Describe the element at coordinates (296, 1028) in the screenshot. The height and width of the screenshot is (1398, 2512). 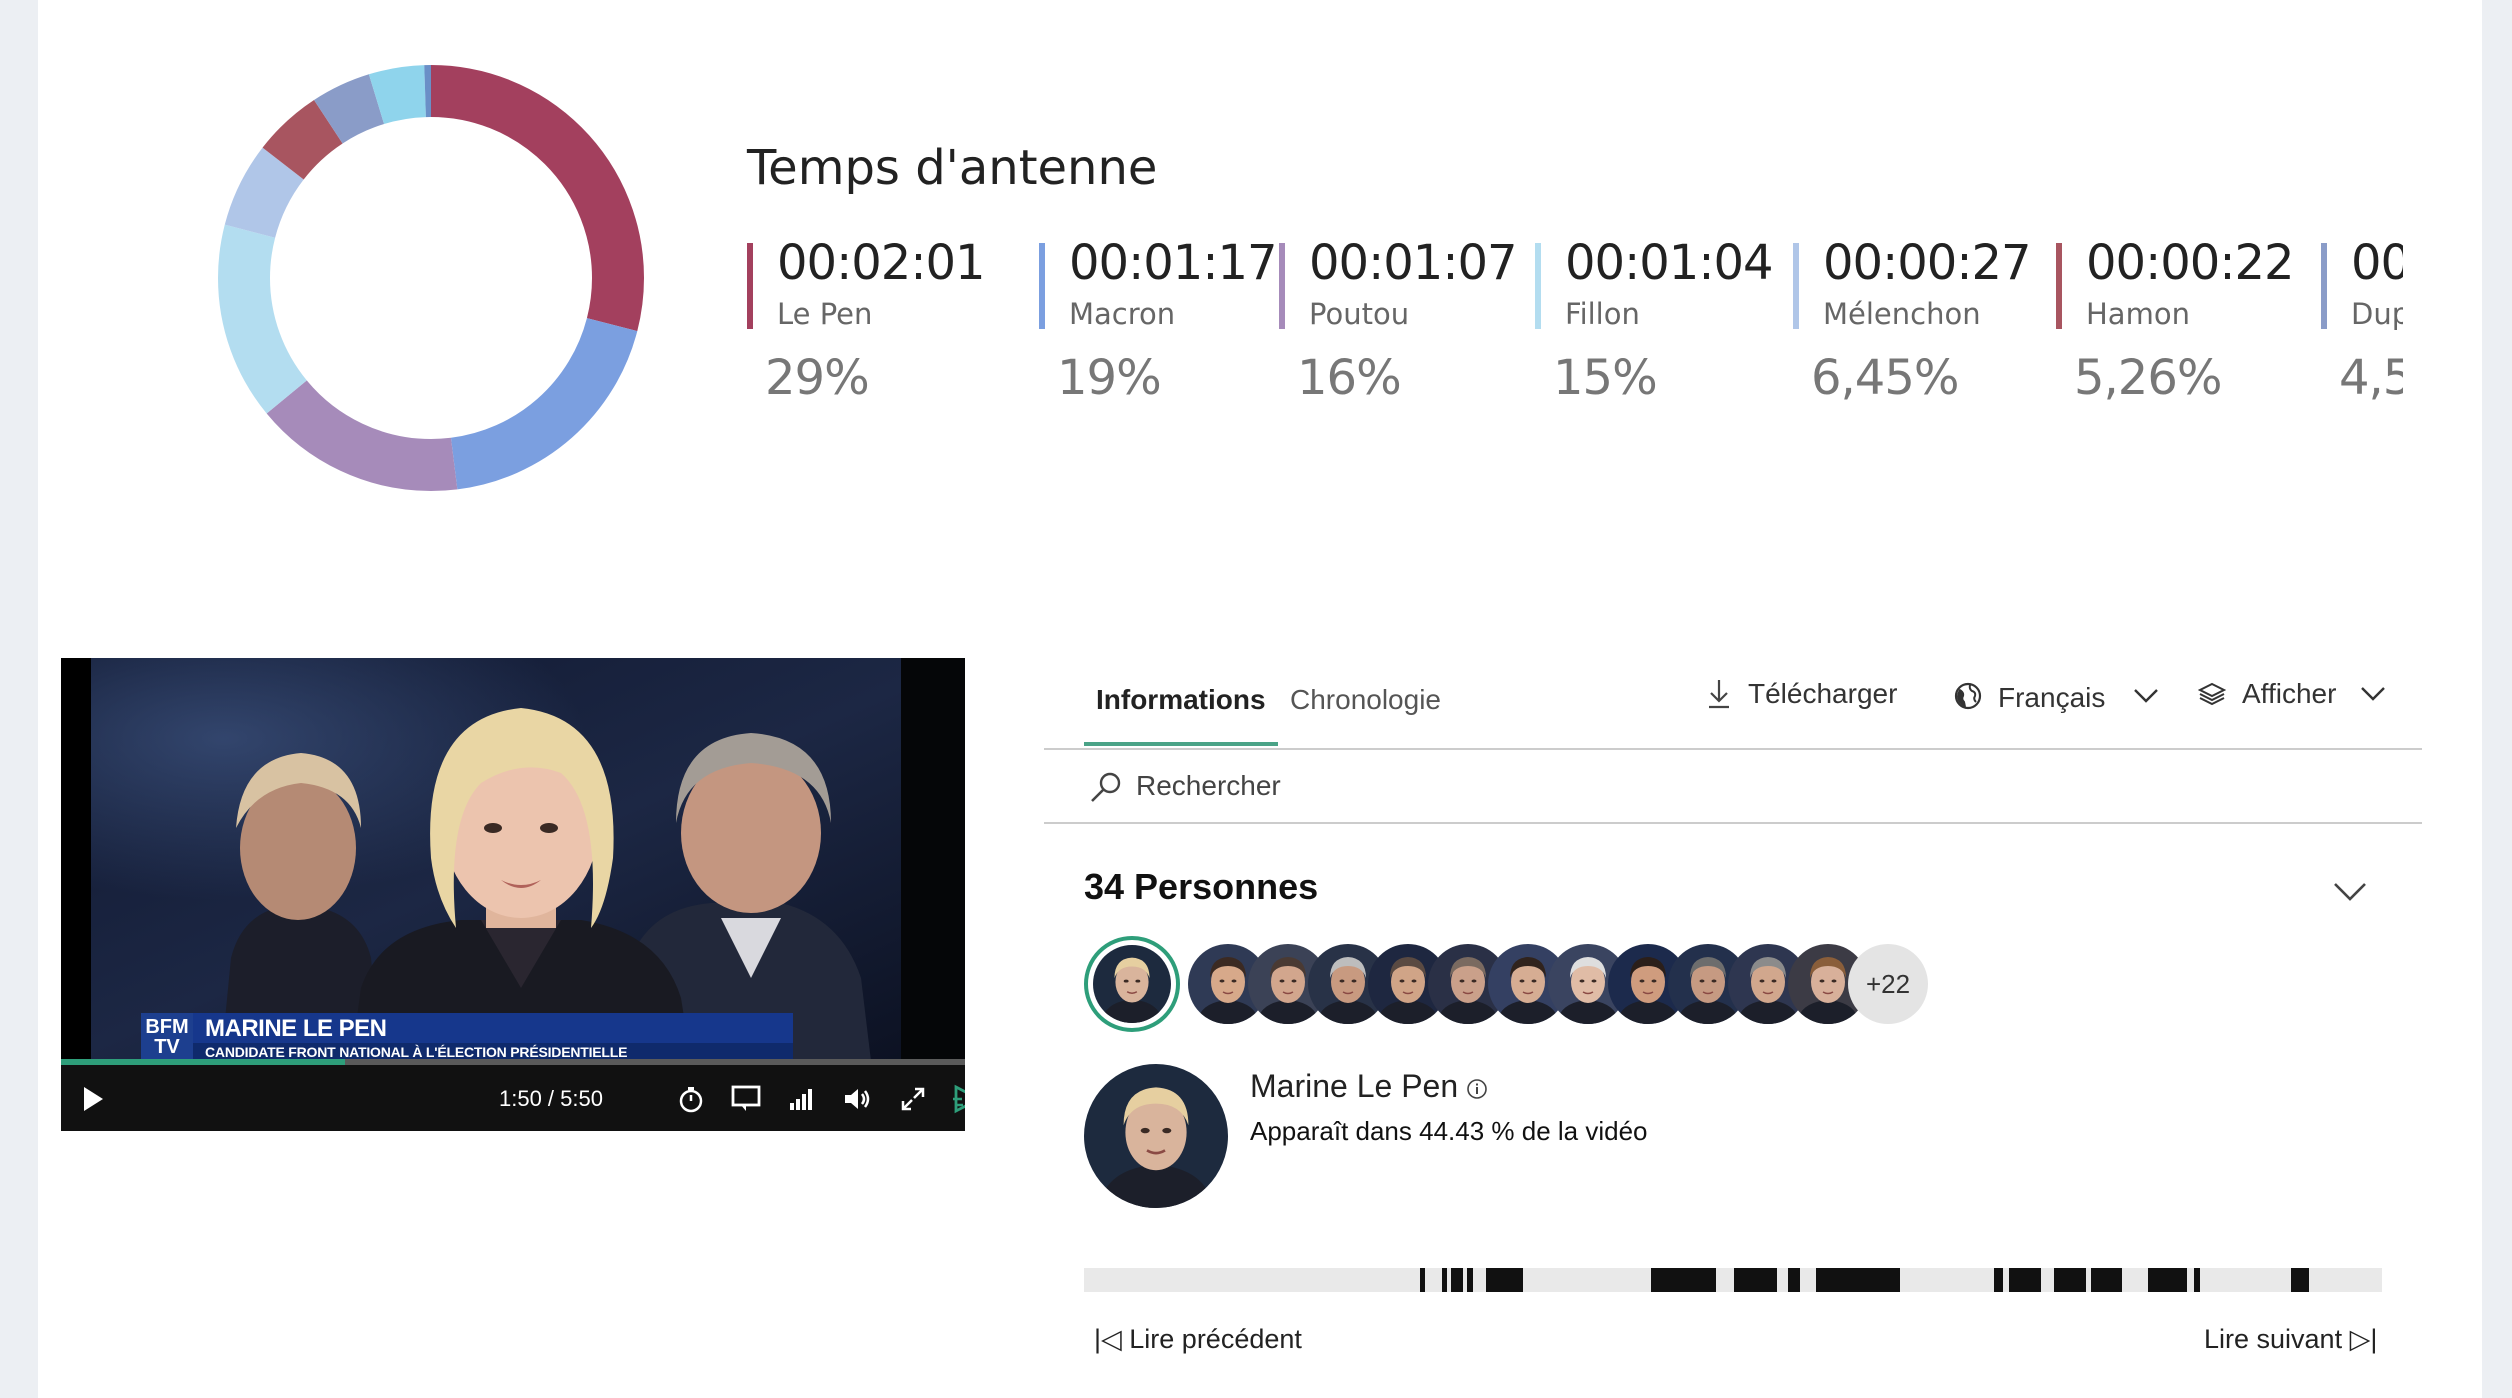
I see `lower-third-name: MARINE LE PEN` at that location.